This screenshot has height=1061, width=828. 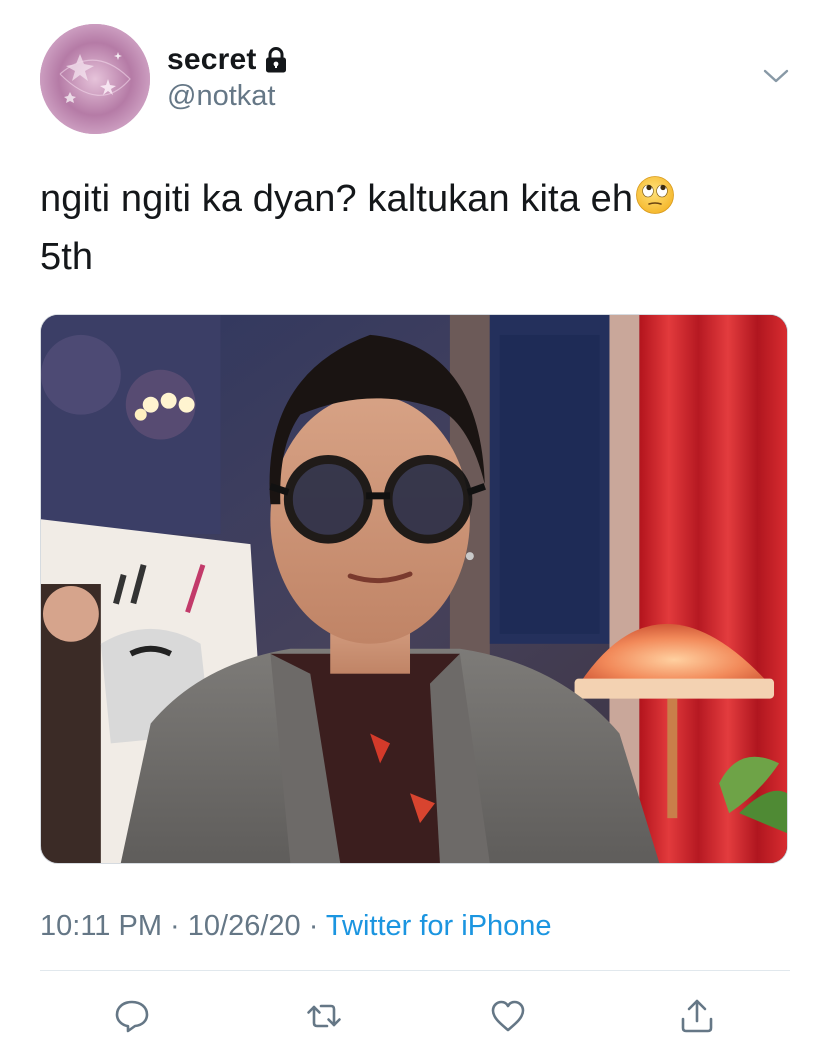 I want to click on reply-icon, so click(x=132, y=1016).